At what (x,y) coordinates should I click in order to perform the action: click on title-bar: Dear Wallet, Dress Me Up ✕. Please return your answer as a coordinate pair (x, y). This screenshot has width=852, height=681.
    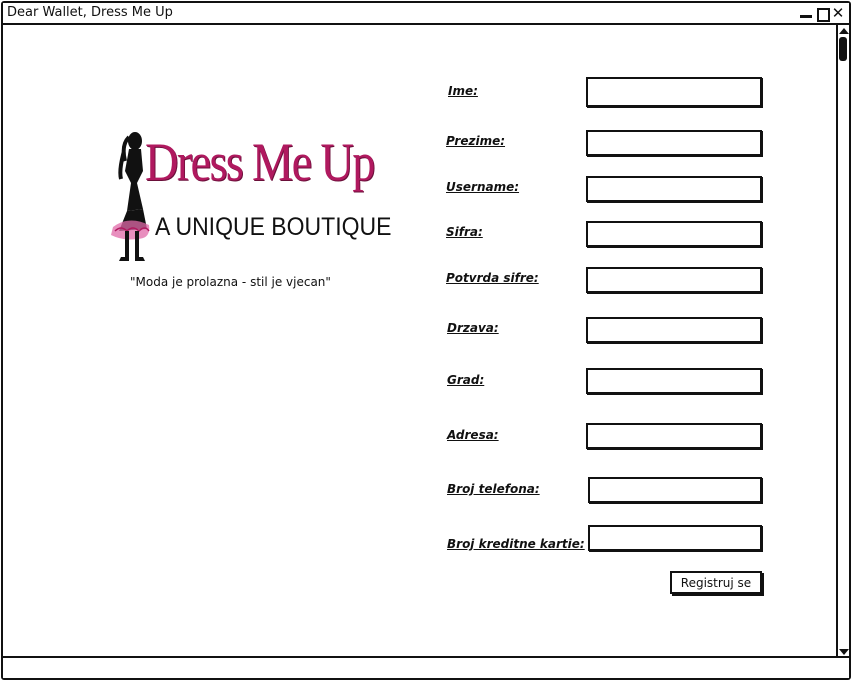
    Looking at the image, I should click on (426, 14).